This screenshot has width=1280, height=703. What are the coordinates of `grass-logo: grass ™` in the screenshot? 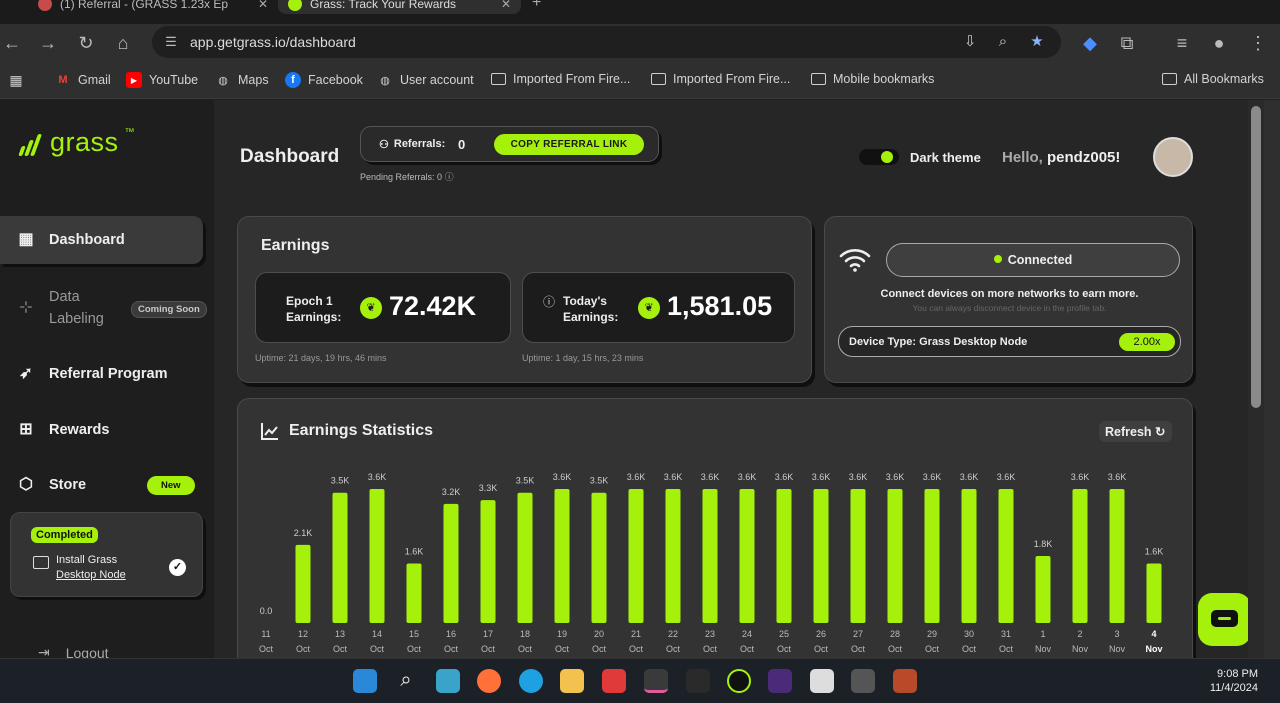 It's located at (76, 142).